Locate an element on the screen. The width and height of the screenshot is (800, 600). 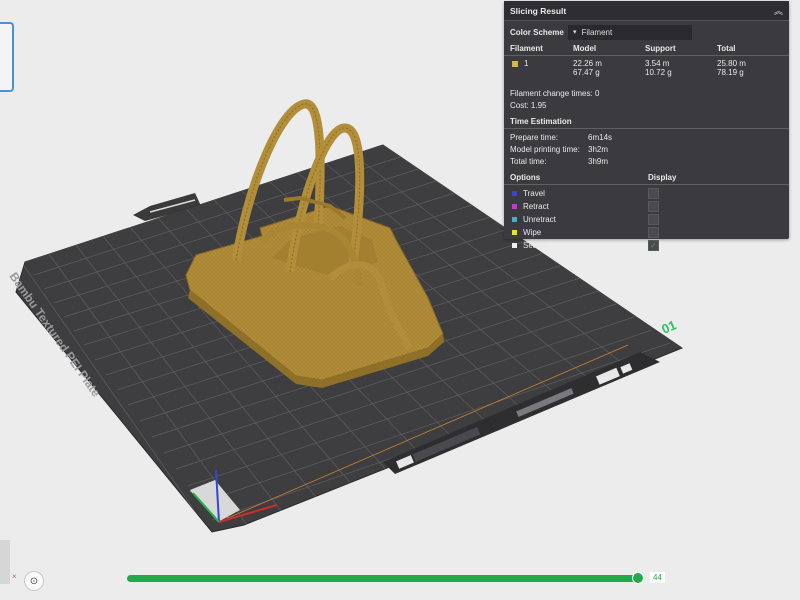
seams-checkbox: ✓ is located at coordinates (653, 245).